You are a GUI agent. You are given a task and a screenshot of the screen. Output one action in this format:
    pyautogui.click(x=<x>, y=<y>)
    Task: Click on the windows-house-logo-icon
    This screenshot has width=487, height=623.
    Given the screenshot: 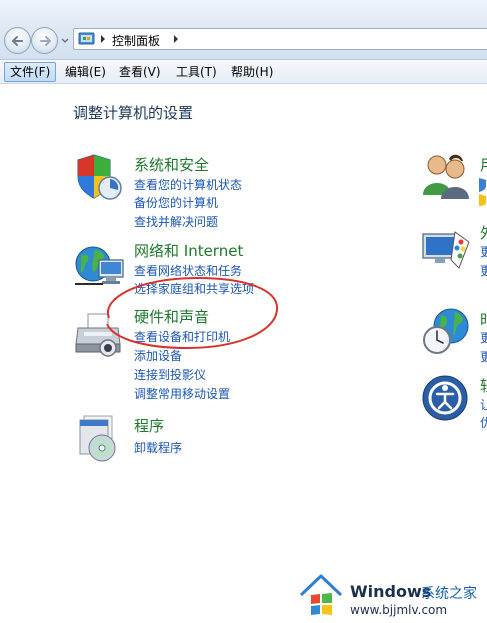 What is the action you would take?
    pyautogui.click(x=321, y=594)
    